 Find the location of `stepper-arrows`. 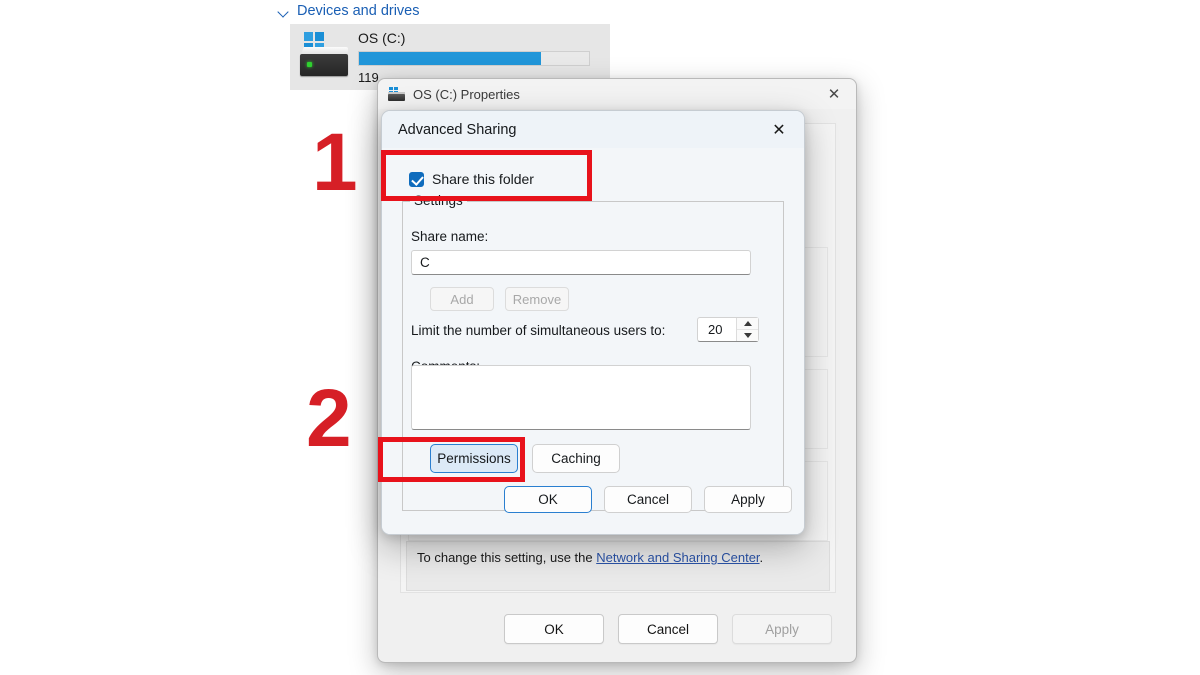

stepper-arrows is located at coordinates (747, 329).